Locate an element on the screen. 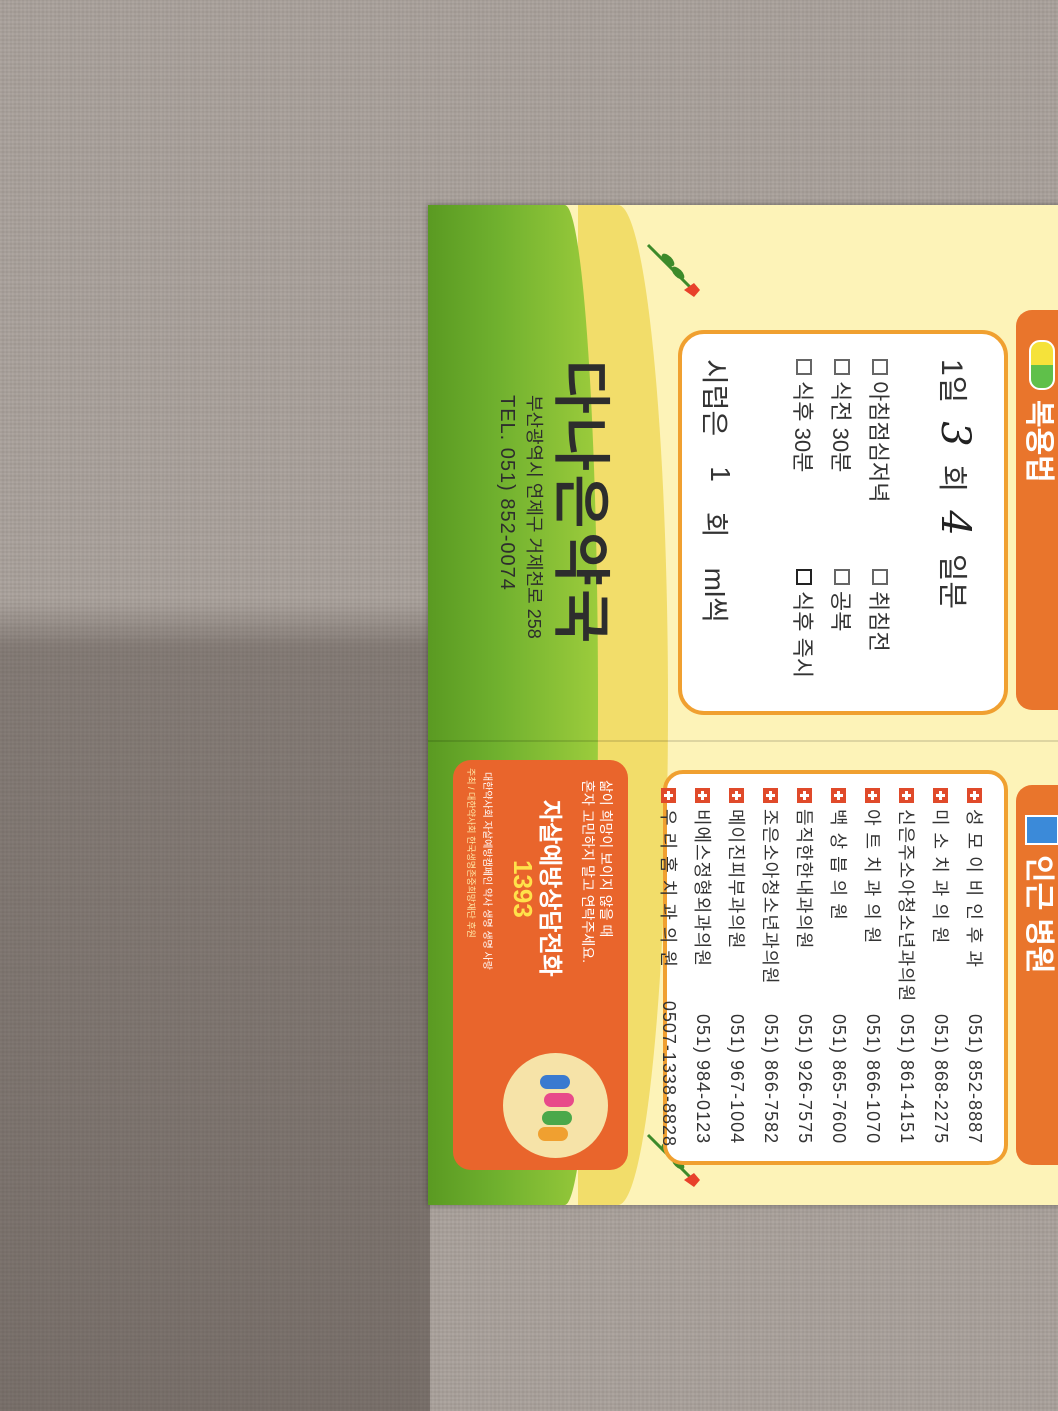  banner-campaign: 대한약사회 자살예방캠페인 약사 생명 생명 사랑 is located at coordinates (486, 871).